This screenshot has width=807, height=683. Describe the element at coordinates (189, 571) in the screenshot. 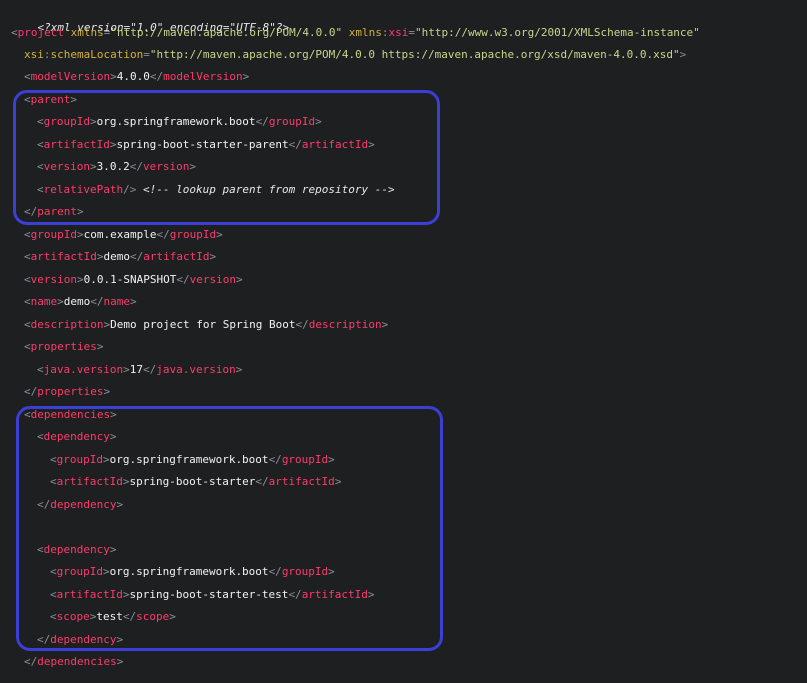

I see `dependency-2-group-id-value: org.springframework.boot` at that location.